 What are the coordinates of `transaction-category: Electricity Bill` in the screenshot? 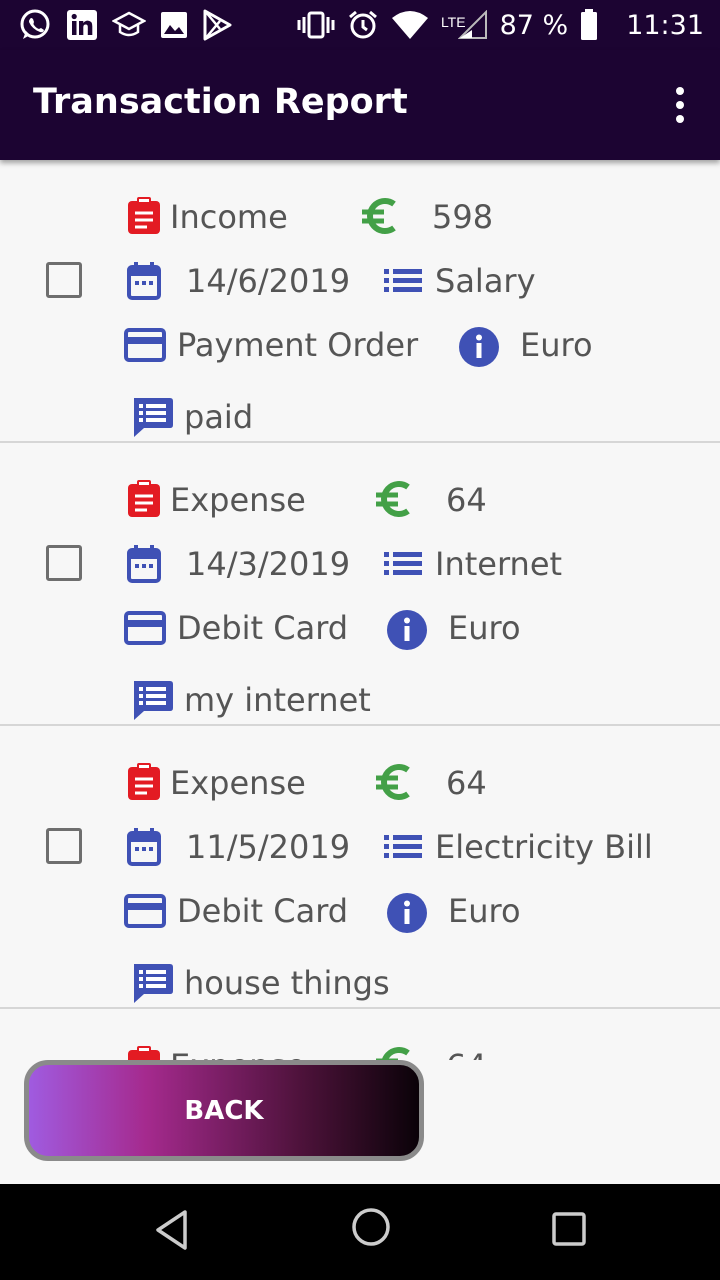 It's located at (544, 847).